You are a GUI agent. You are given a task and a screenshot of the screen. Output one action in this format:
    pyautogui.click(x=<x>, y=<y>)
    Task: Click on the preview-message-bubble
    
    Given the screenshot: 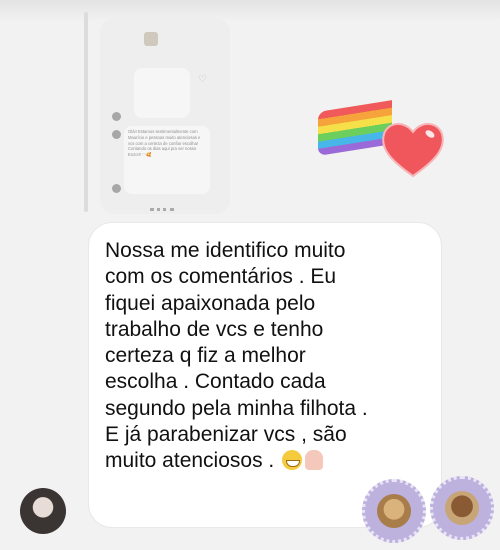 What is the action you would take?
    pyautogui.click(x=162, y=93)
    